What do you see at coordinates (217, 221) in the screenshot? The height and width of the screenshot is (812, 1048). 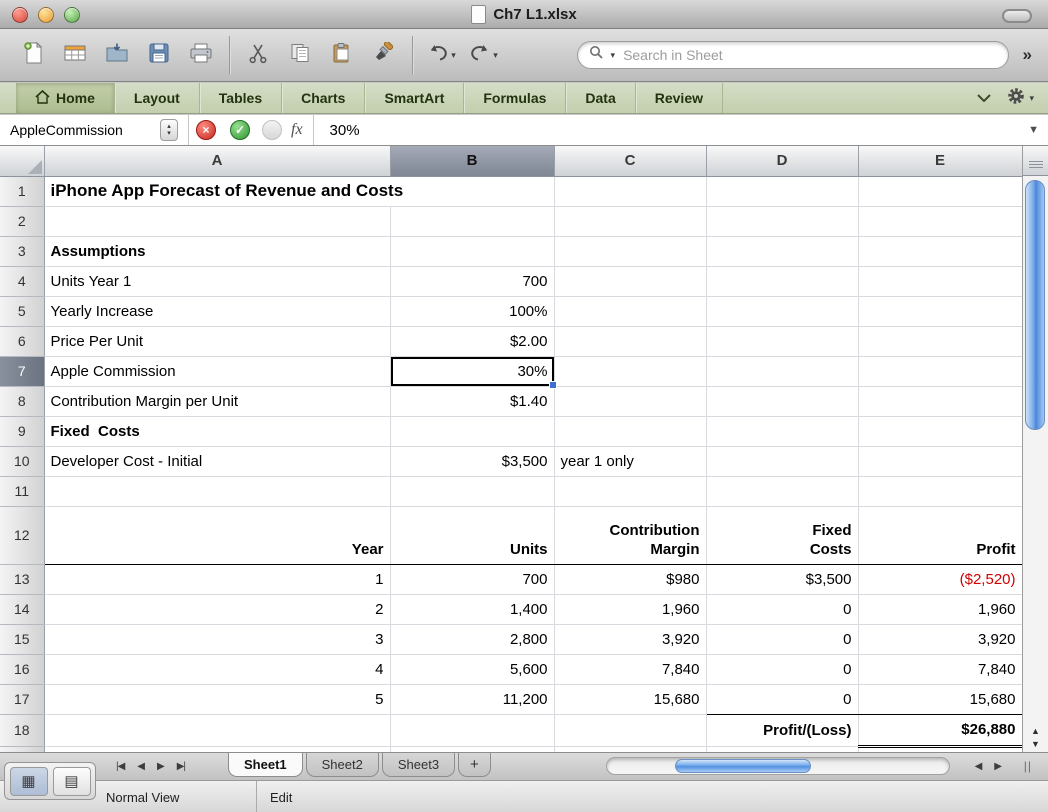 I see `cell-A2` at bounding box center [217, 221].